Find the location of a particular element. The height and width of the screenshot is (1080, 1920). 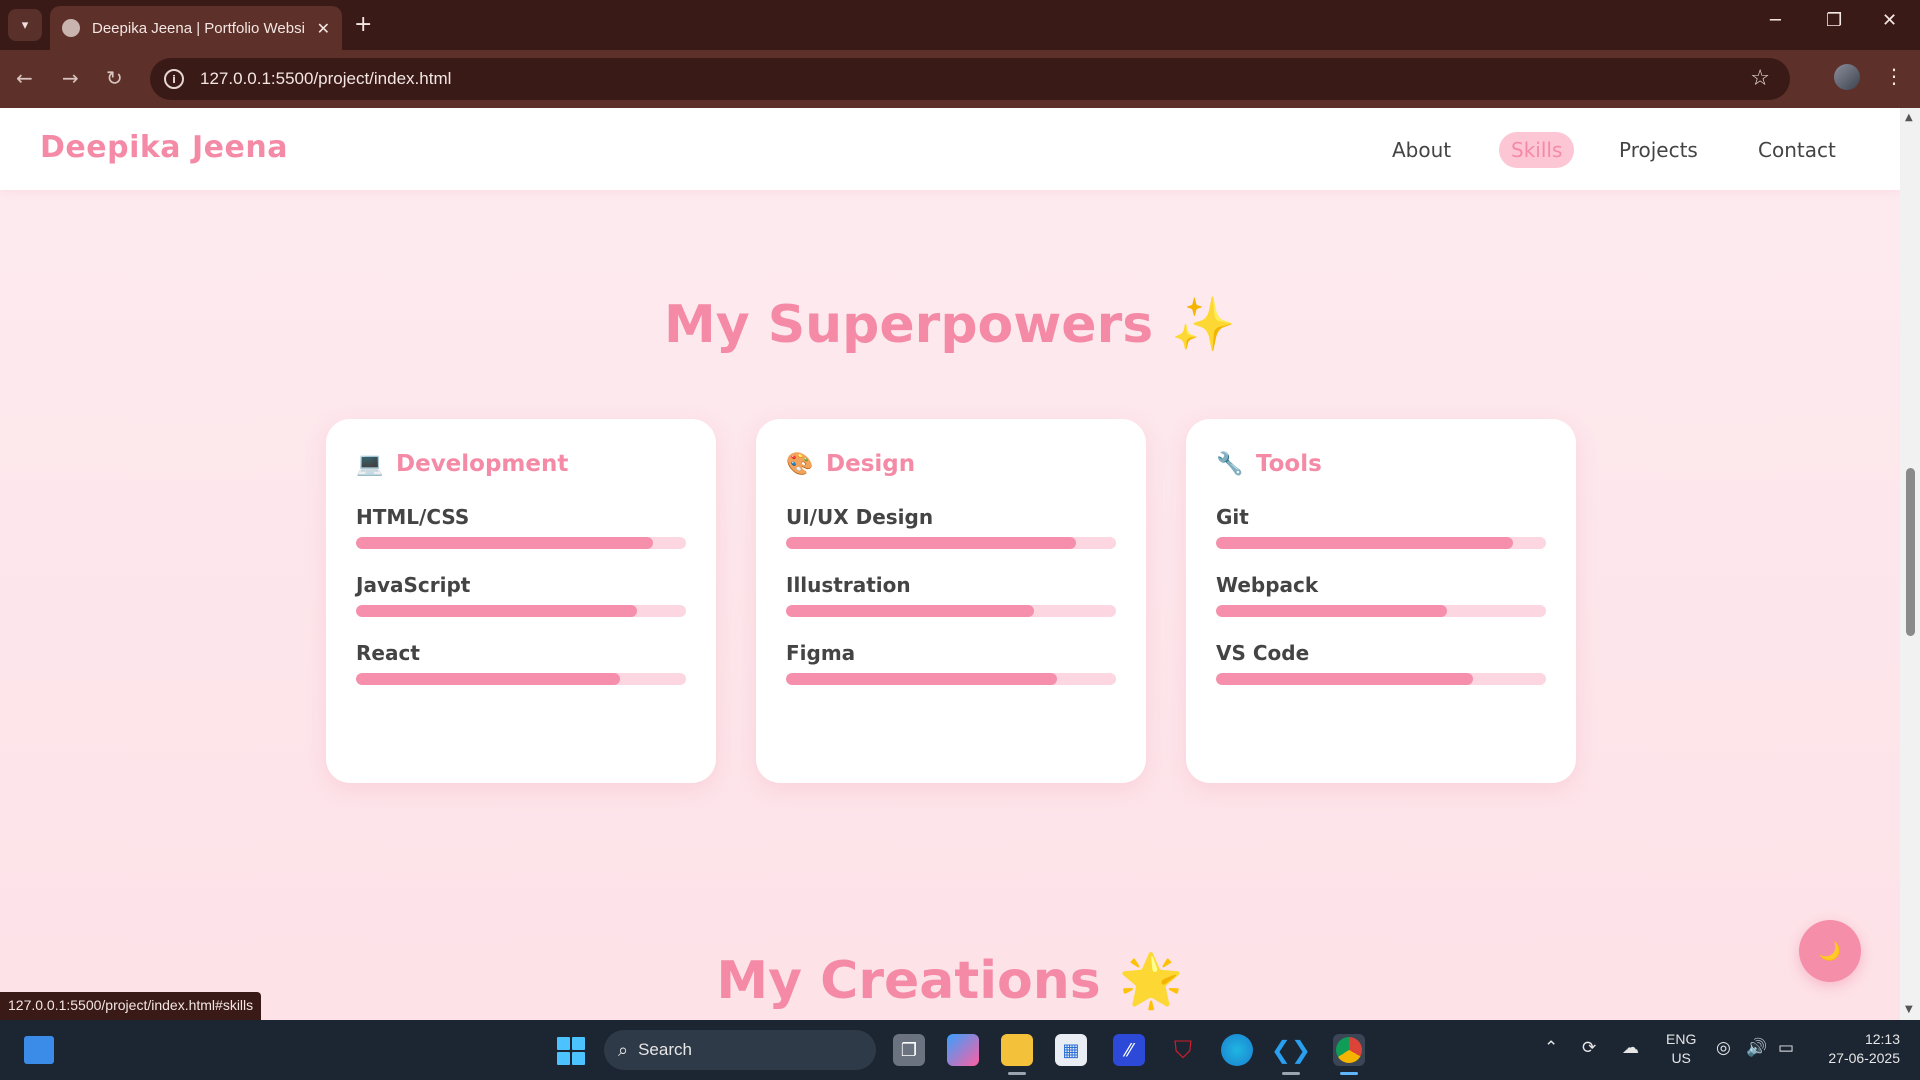

bookmark-star-icon: ☆ is located at coordinates (1760, 78).